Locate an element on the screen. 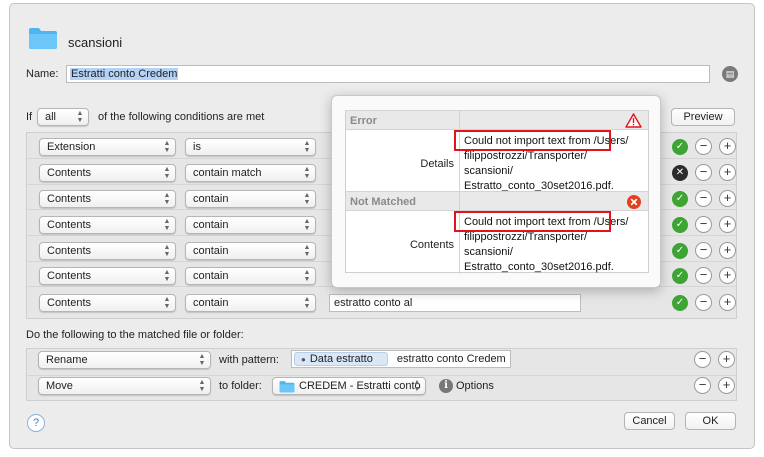 This screenshot has width=764, height=457. match-mode-select: all ▲ ▼ is located at coordinates (63, 117).